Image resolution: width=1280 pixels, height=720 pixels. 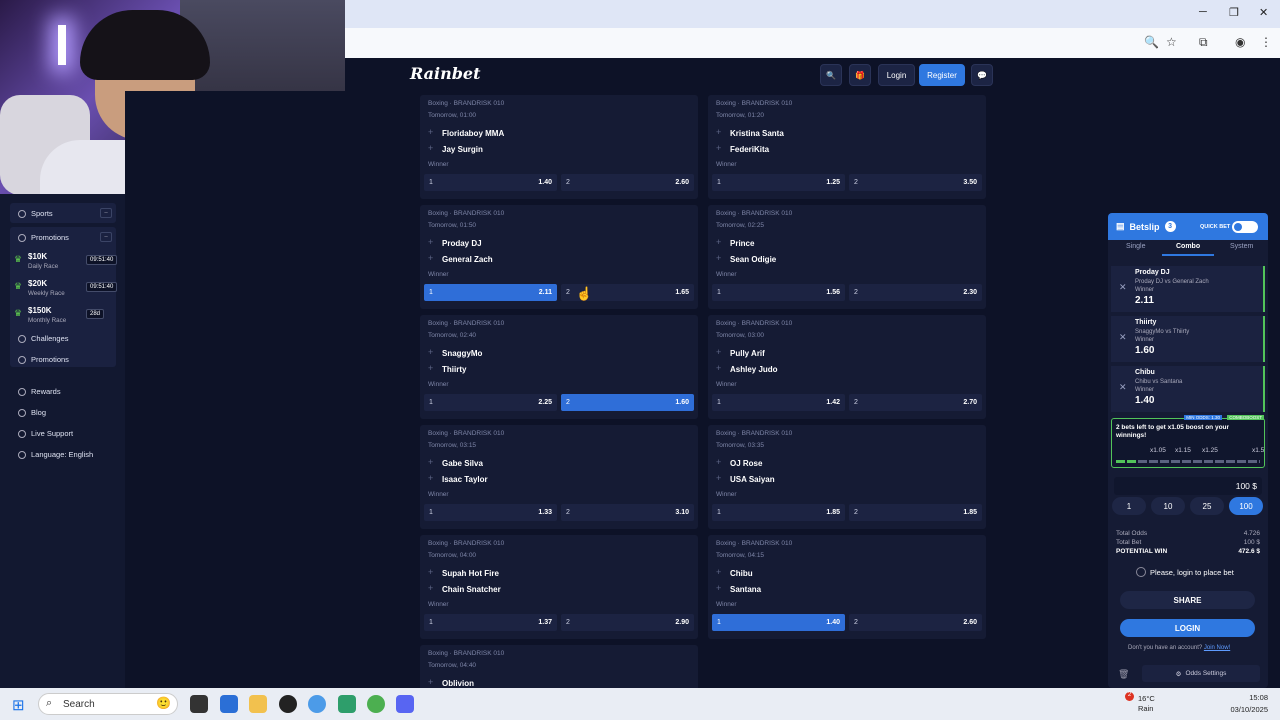 I want to click on chrome-profile-icon, so click(x=317, y=704).